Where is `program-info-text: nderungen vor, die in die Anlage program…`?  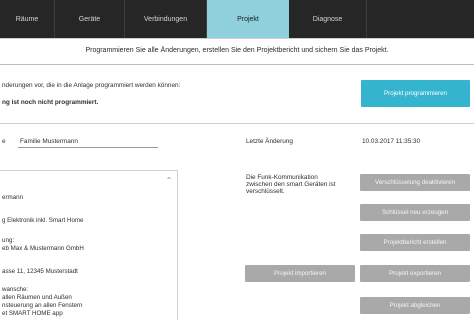 program-info-text: nderungen vor, die in die Anlage program… is located at coordinates (91, 85).